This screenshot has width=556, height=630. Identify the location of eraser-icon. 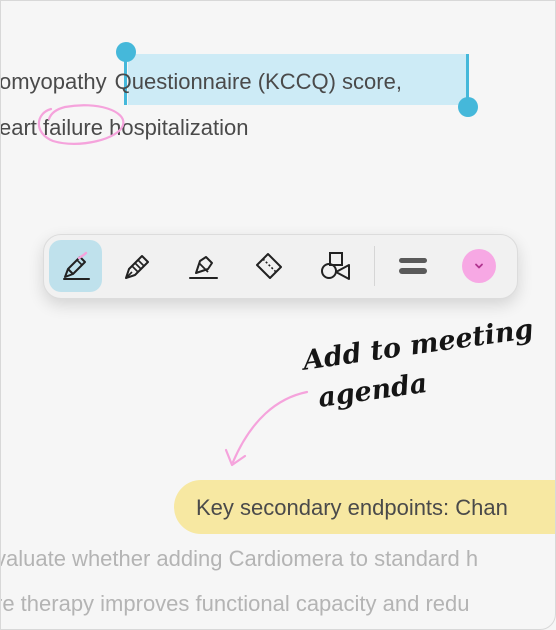
(268, 266).